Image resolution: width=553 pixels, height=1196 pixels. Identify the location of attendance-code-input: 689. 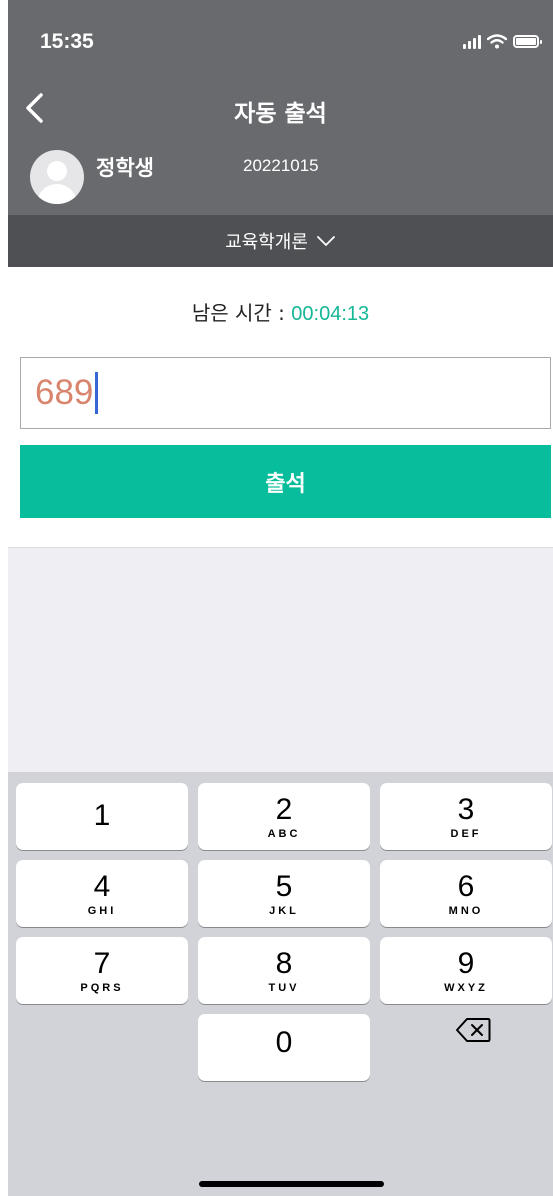
(285, 393).